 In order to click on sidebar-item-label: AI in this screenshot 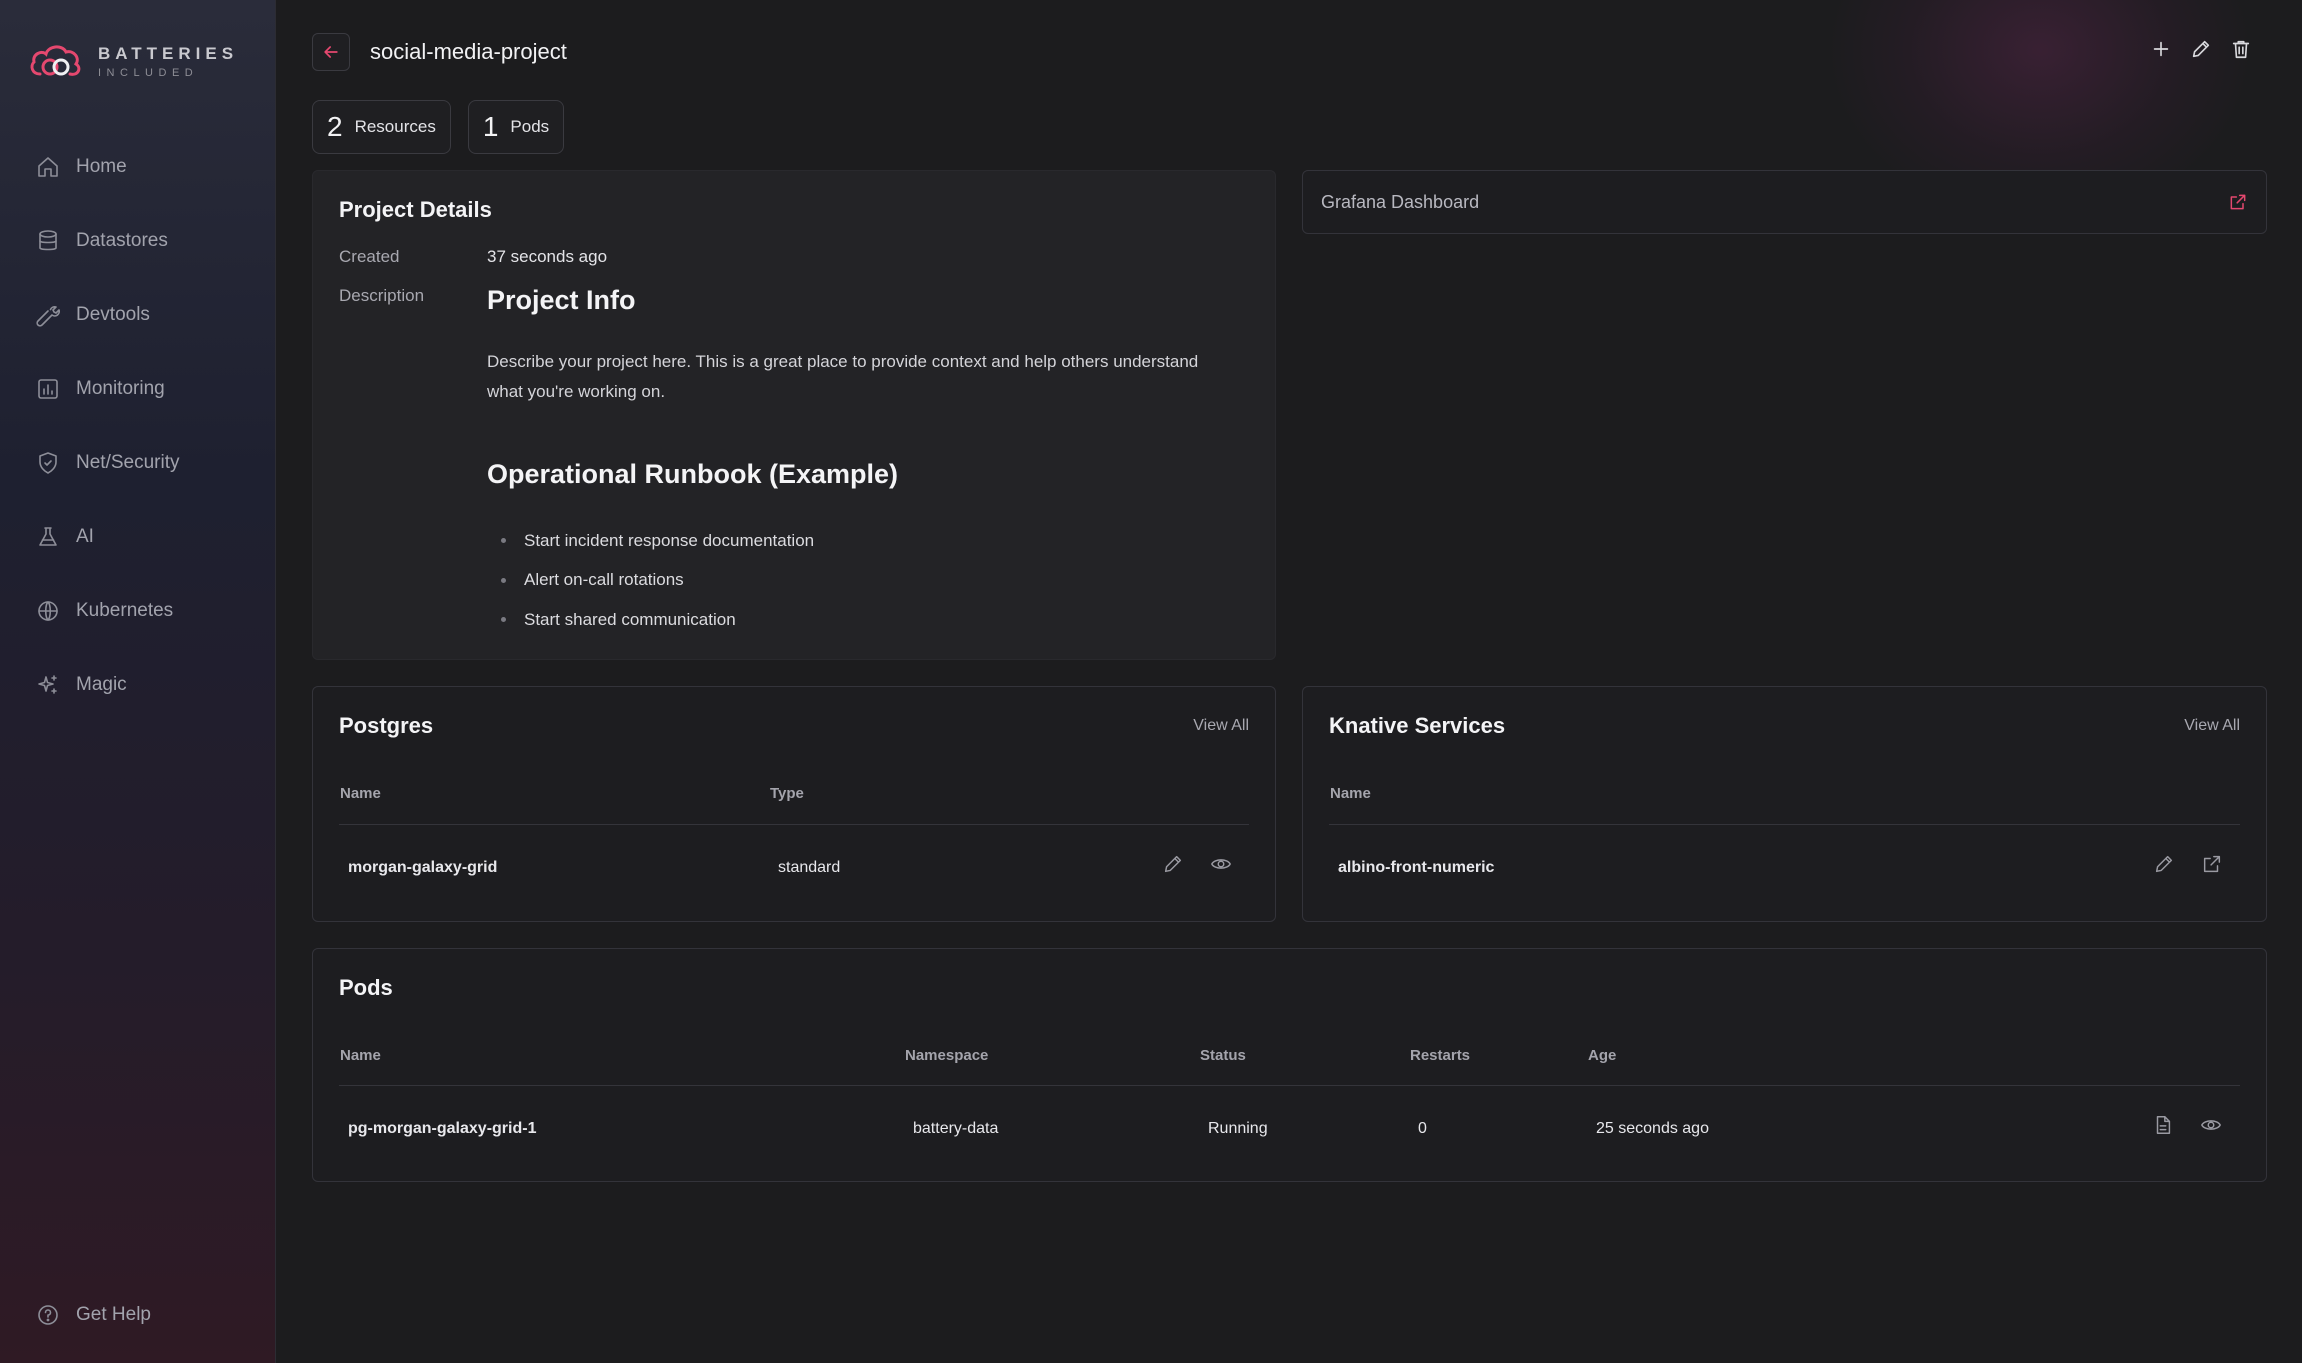, I will do `click(85, 536)`.